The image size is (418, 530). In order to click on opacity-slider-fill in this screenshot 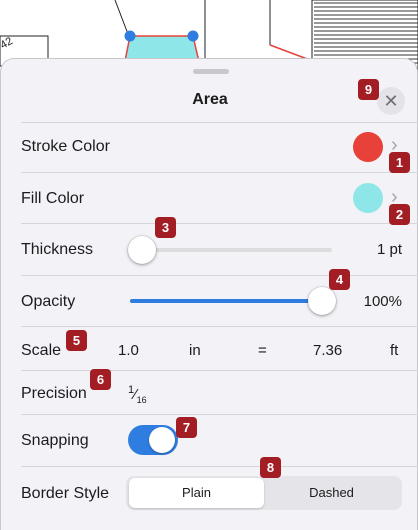, I will do `click(231, 301)`.